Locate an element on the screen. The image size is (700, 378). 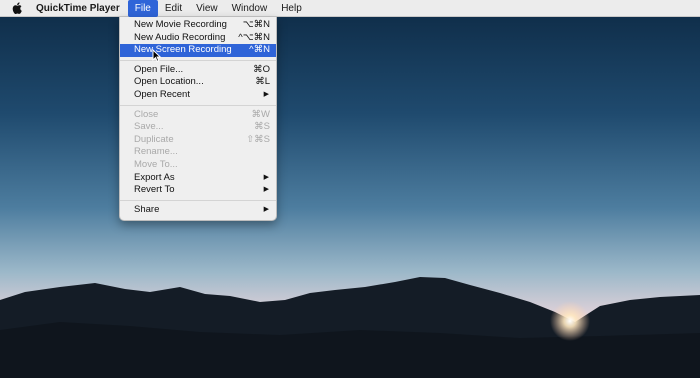
shortcut-label: ⌥⌘N is located at coordinates (256, 24).